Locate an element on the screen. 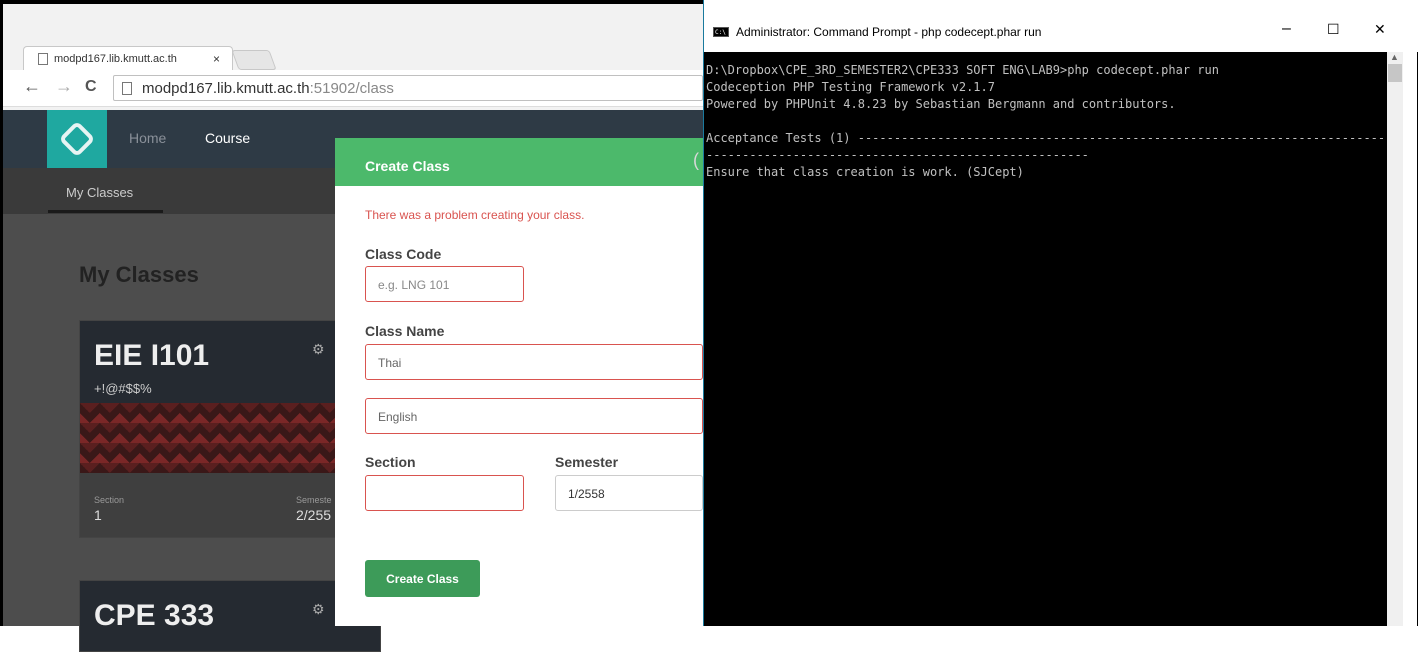 The height and width of the screenshot is (652, 1418). semester-value: 2/255 is located at coordinates (314, 515).